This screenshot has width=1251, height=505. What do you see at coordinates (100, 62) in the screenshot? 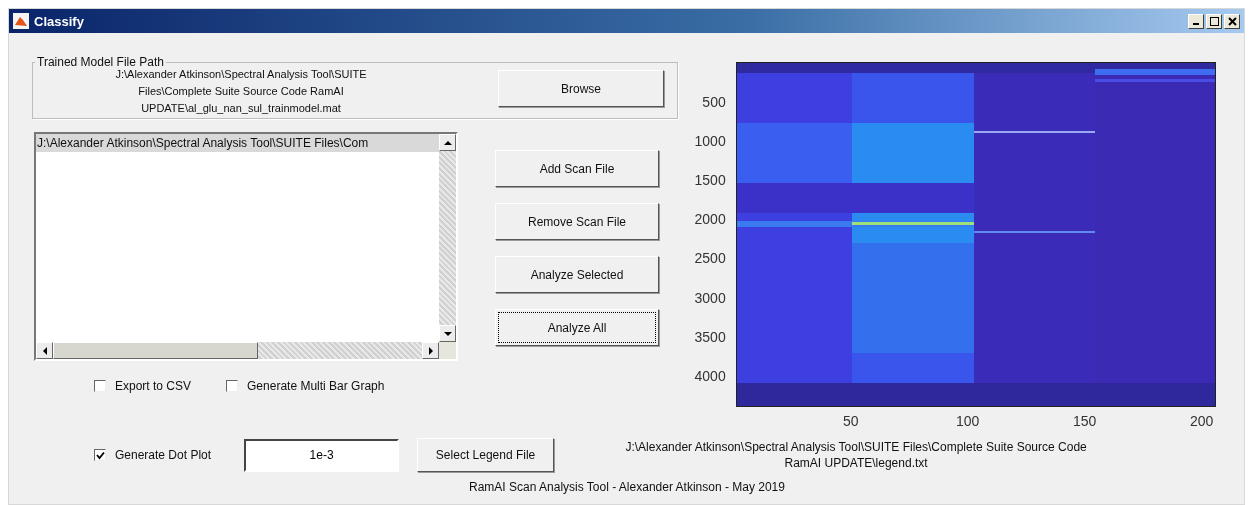
I see `group-label: Trained Model File Path` at bounding box center [100, 62].